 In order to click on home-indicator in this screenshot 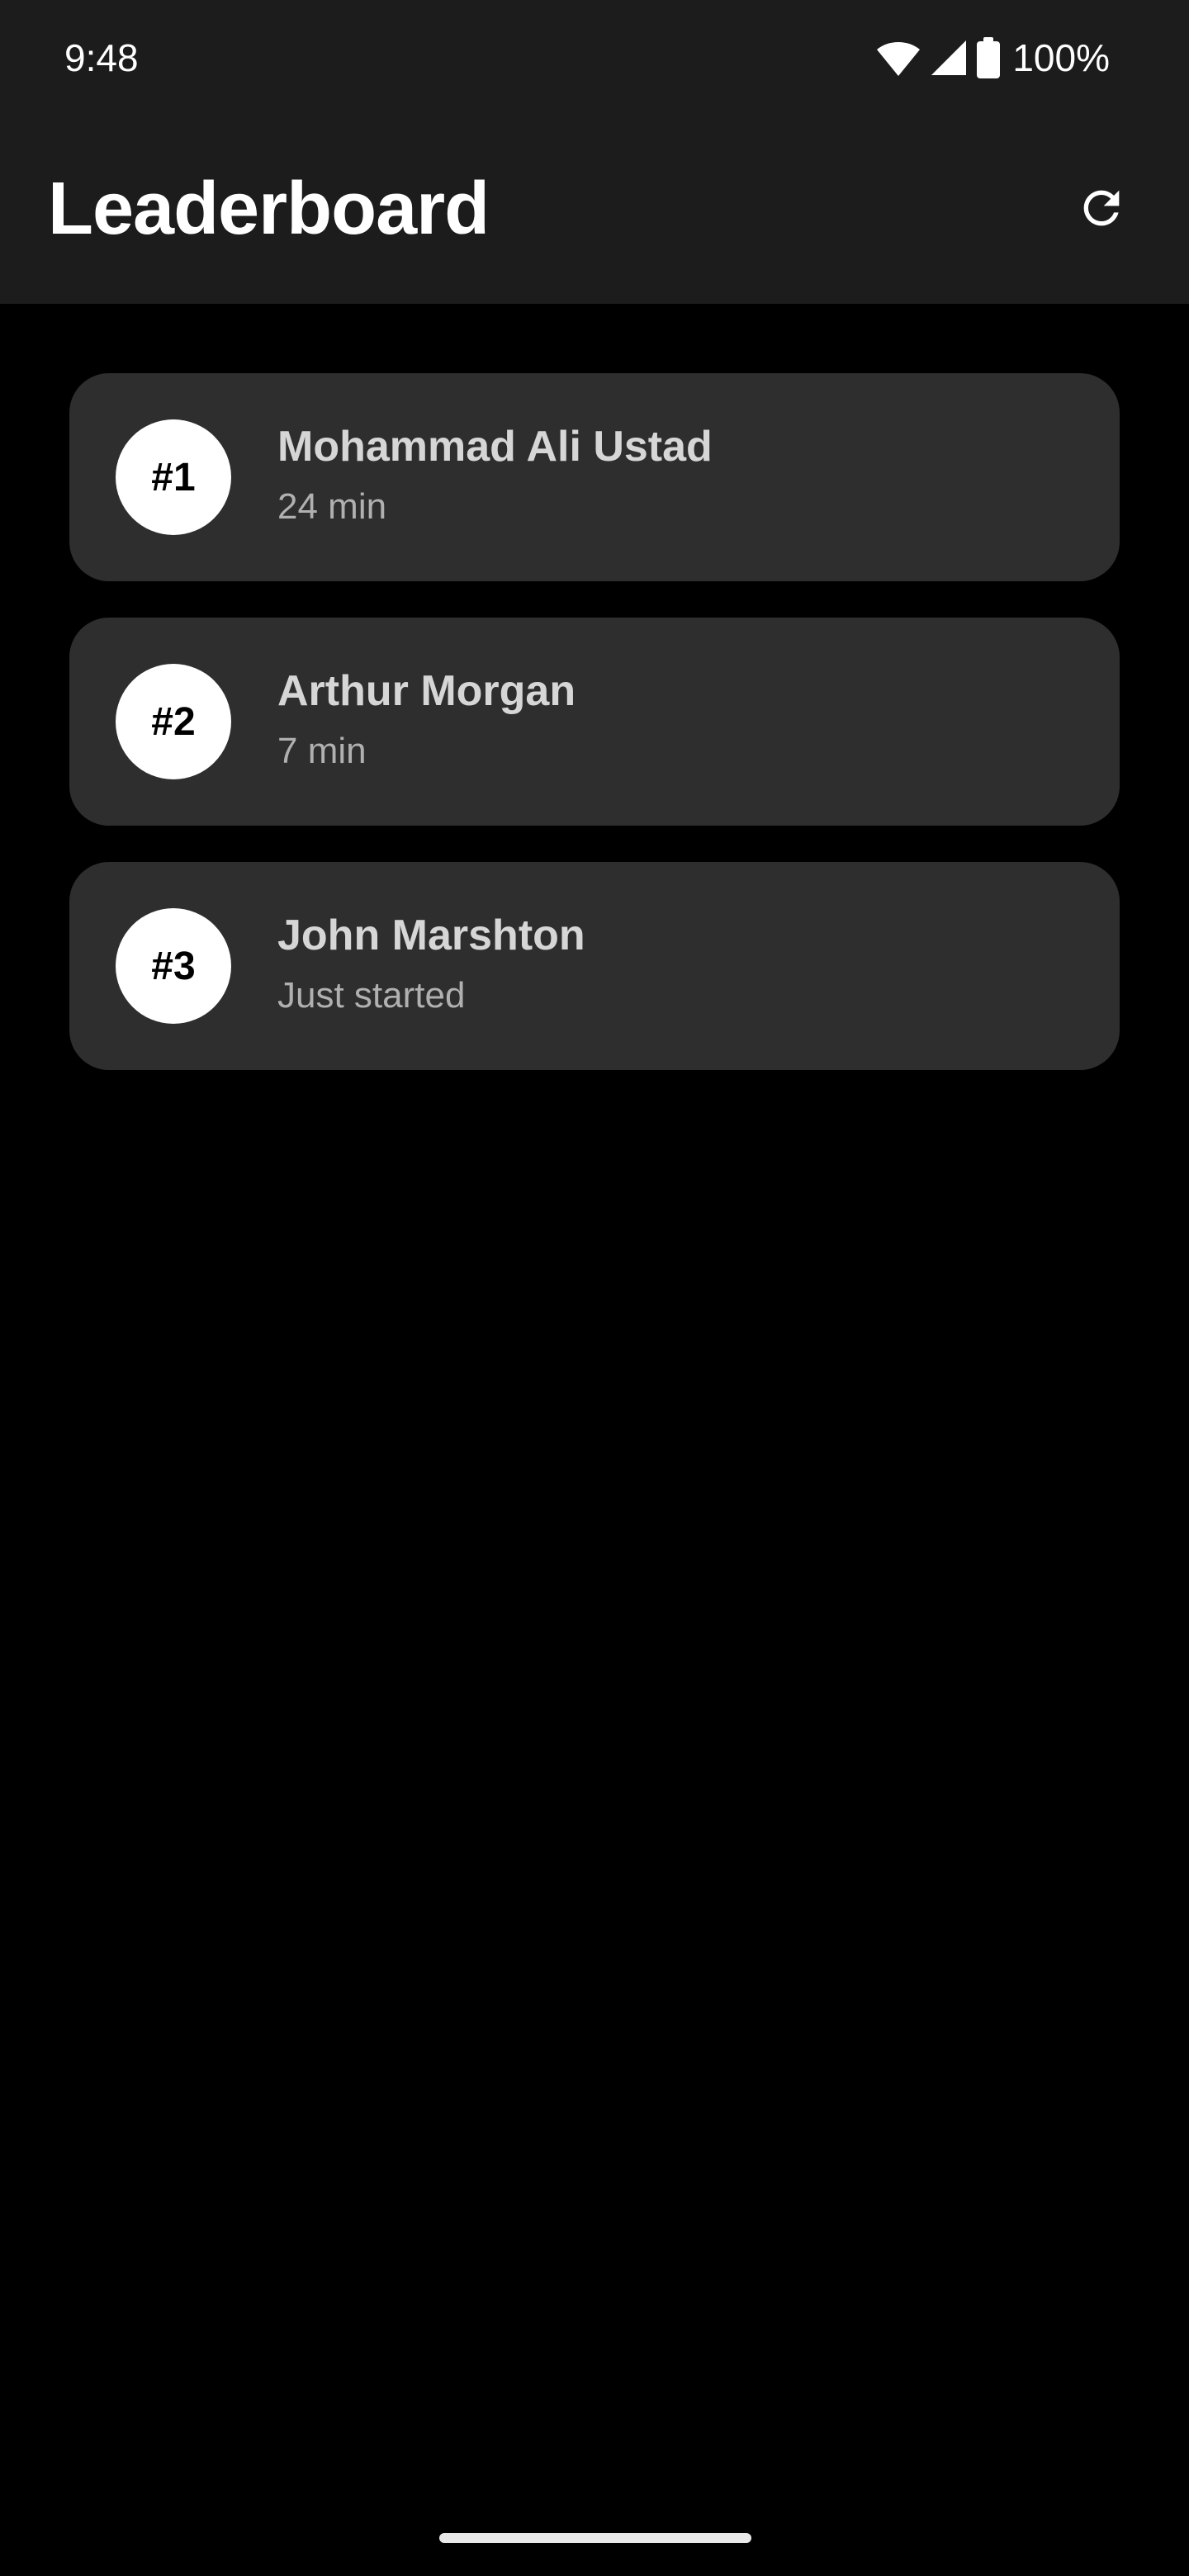, I will do `click(595, 2538)`.